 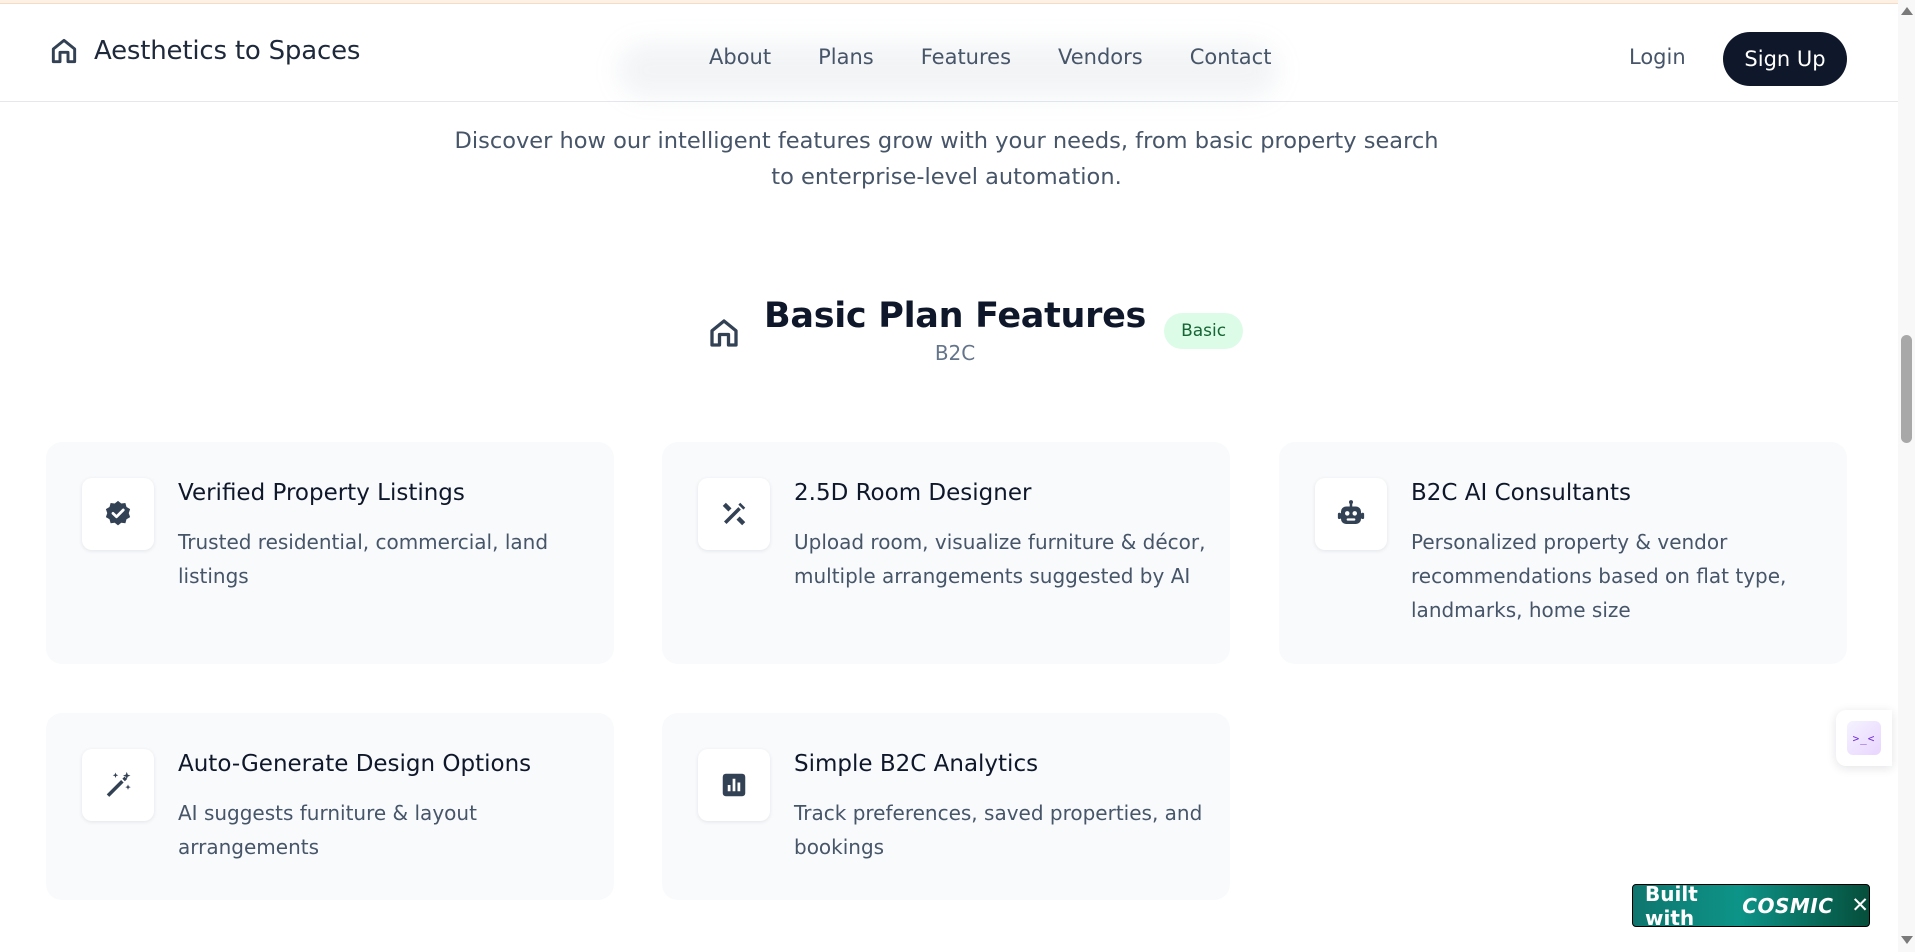 I want to click on robot-icon, so click(x=1351, y=512).